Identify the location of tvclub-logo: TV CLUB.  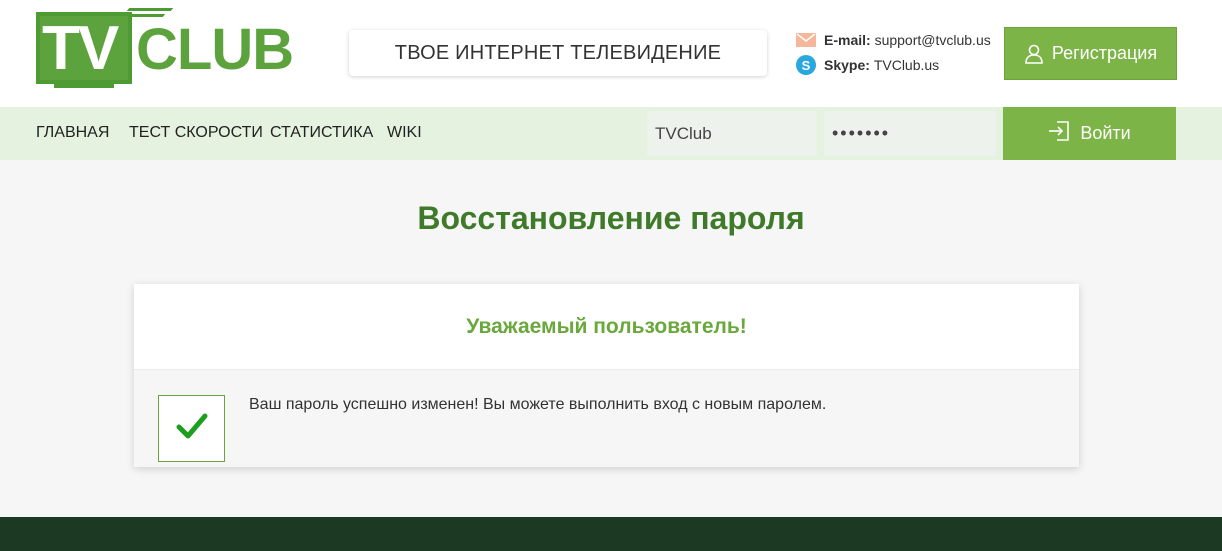
(169, 47).